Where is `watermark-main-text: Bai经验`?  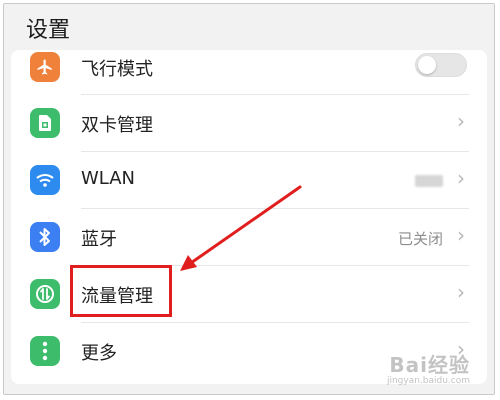 watermark-main-text: Bai经验 is located at coordinates (429, 365).